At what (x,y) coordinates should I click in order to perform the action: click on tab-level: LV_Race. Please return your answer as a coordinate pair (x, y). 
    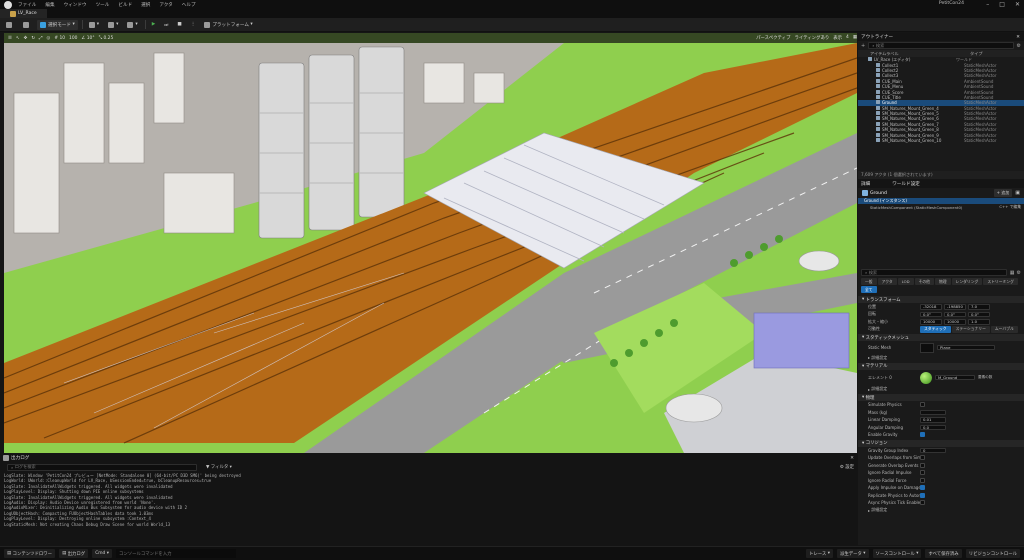
    Looking at the image, I should click on (23, 13).